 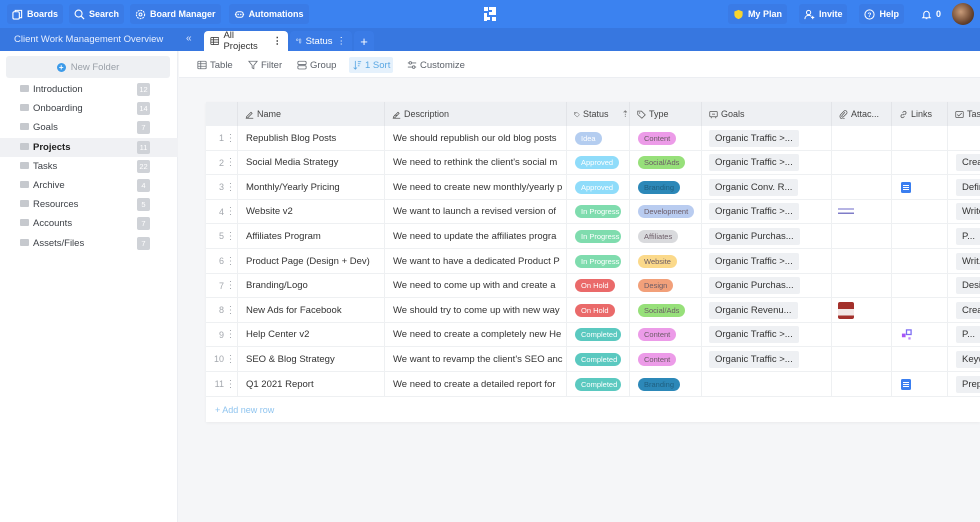 I want to click on task-chip: Desig, so click(x=968, y=286).